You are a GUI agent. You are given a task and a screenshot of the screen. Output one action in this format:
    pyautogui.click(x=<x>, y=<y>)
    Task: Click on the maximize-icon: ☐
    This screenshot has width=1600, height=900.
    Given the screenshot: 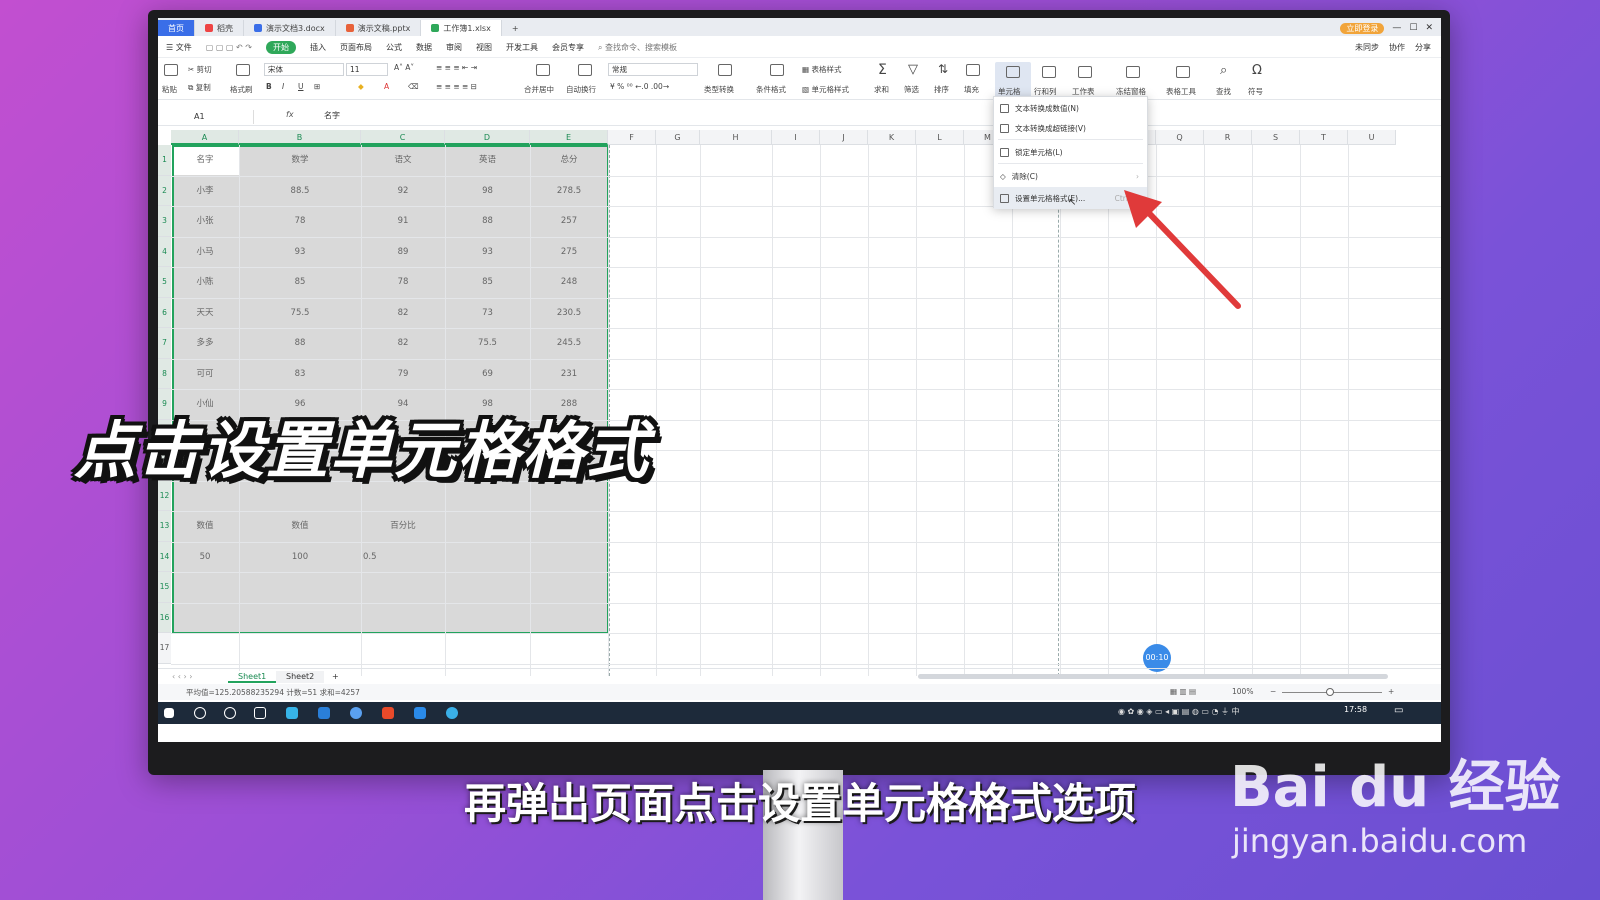 What is the action you would take?
    pyautogui.click(x=1413, y=28)
    